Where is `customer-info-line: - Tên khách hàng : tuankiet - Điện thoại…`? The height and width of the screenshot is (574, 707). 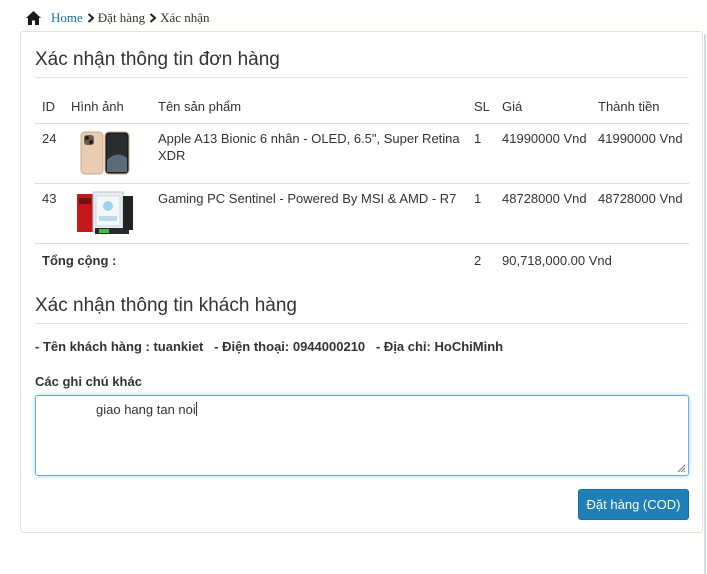 customer-info-line: - Tên khách hàng : tuankiet - Điện thoại… is located at coordinates (269, 346).